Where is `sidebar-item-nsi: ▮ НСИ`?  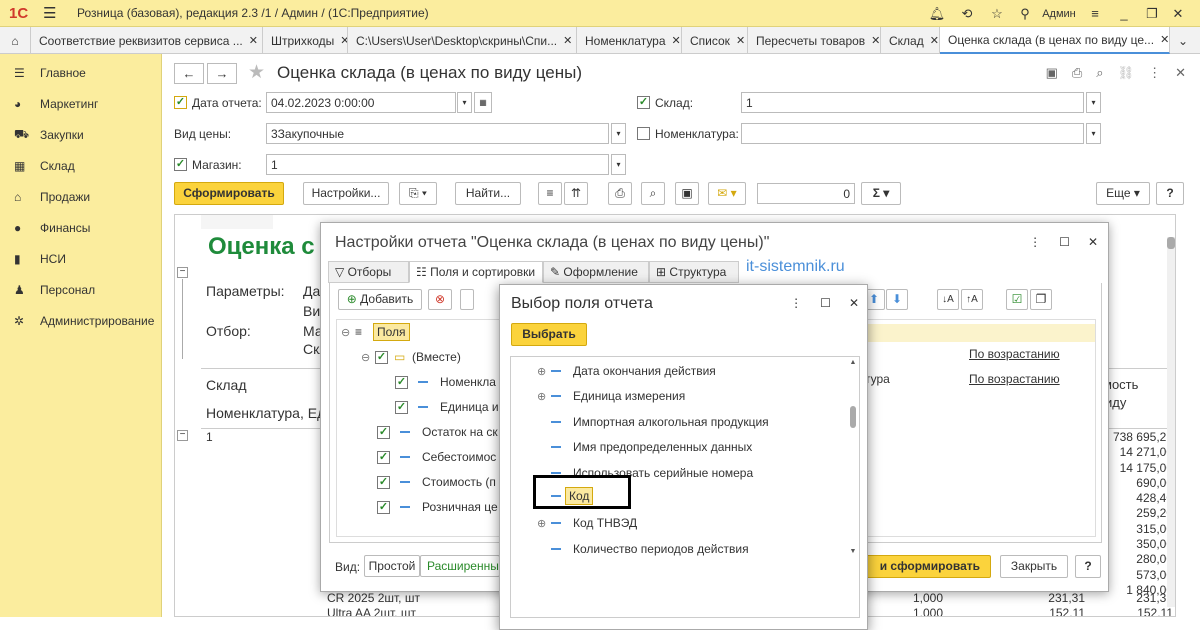 sidebar-item-nsi: ▮ НСИ is located at coordinates (80, 258).